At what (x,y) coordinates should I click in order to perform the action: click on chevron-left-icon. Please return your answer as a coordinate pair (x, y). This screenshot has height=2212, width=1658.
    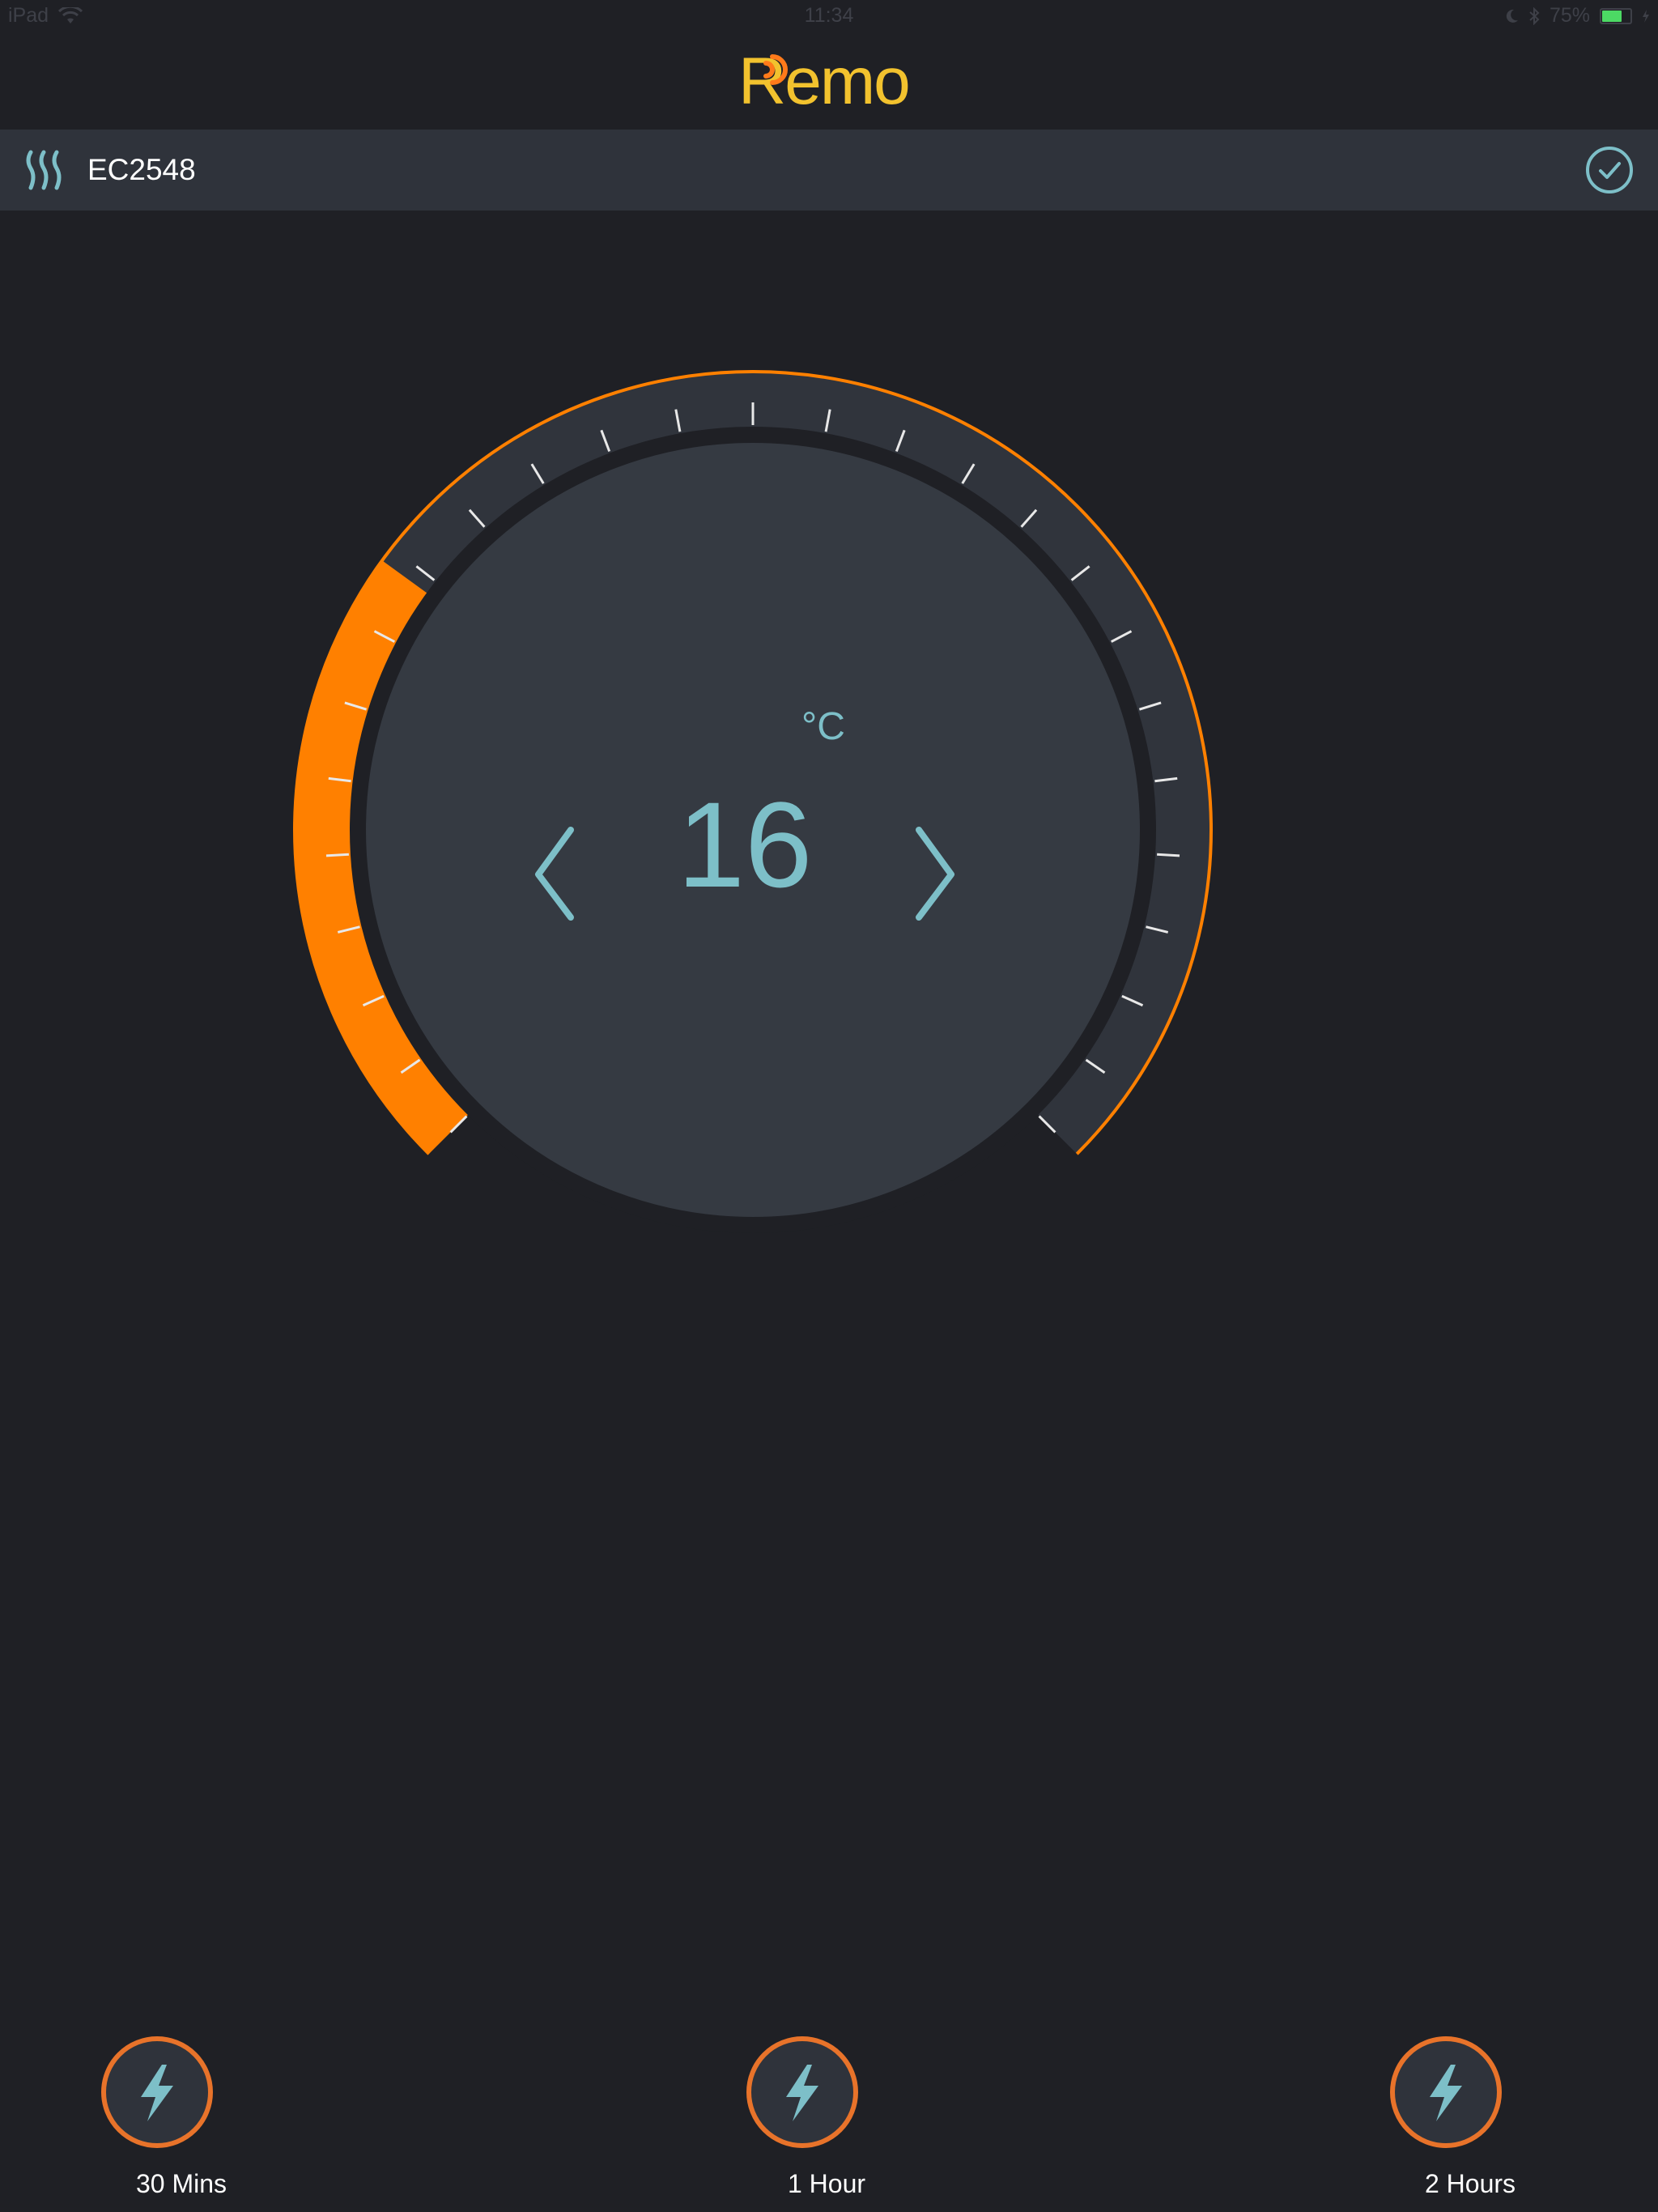
    Looking at the image, I should click on (554, 870).